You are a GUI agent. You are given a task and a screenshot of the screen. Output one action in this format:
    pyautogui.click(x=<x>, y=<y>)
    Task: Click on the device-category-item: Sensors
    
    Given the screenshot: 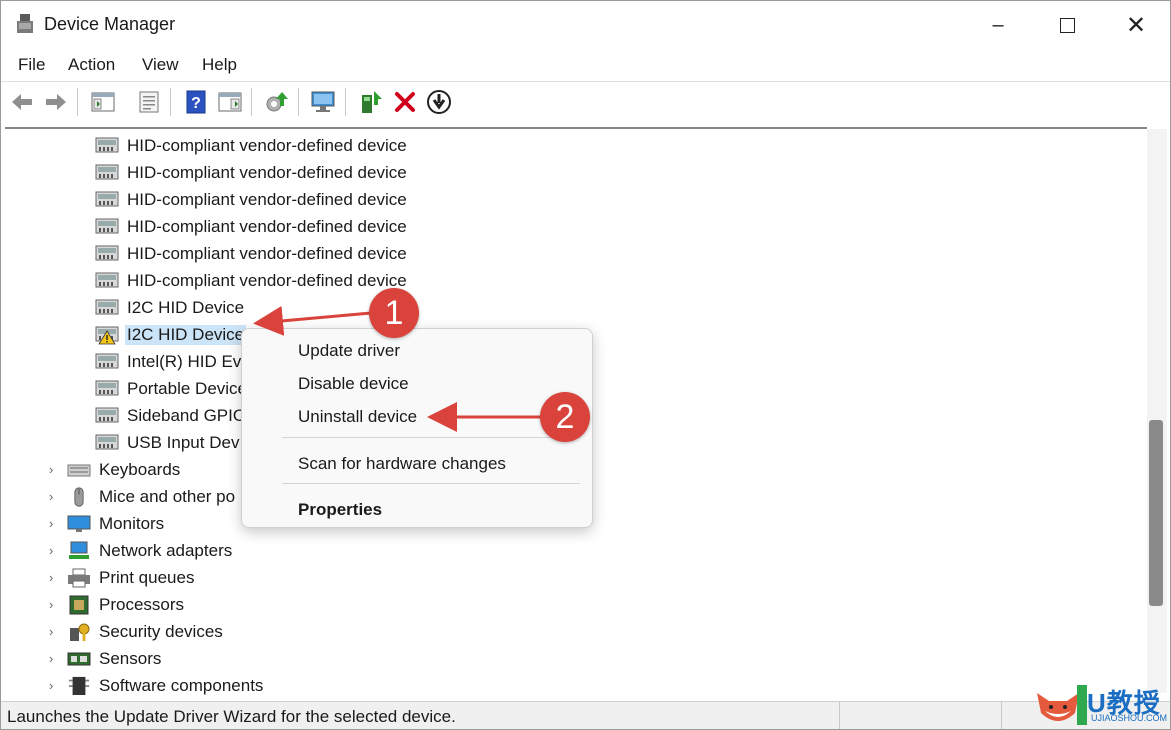 What is the action you would take?
    pyautogui.click(x=114, y=658)
    